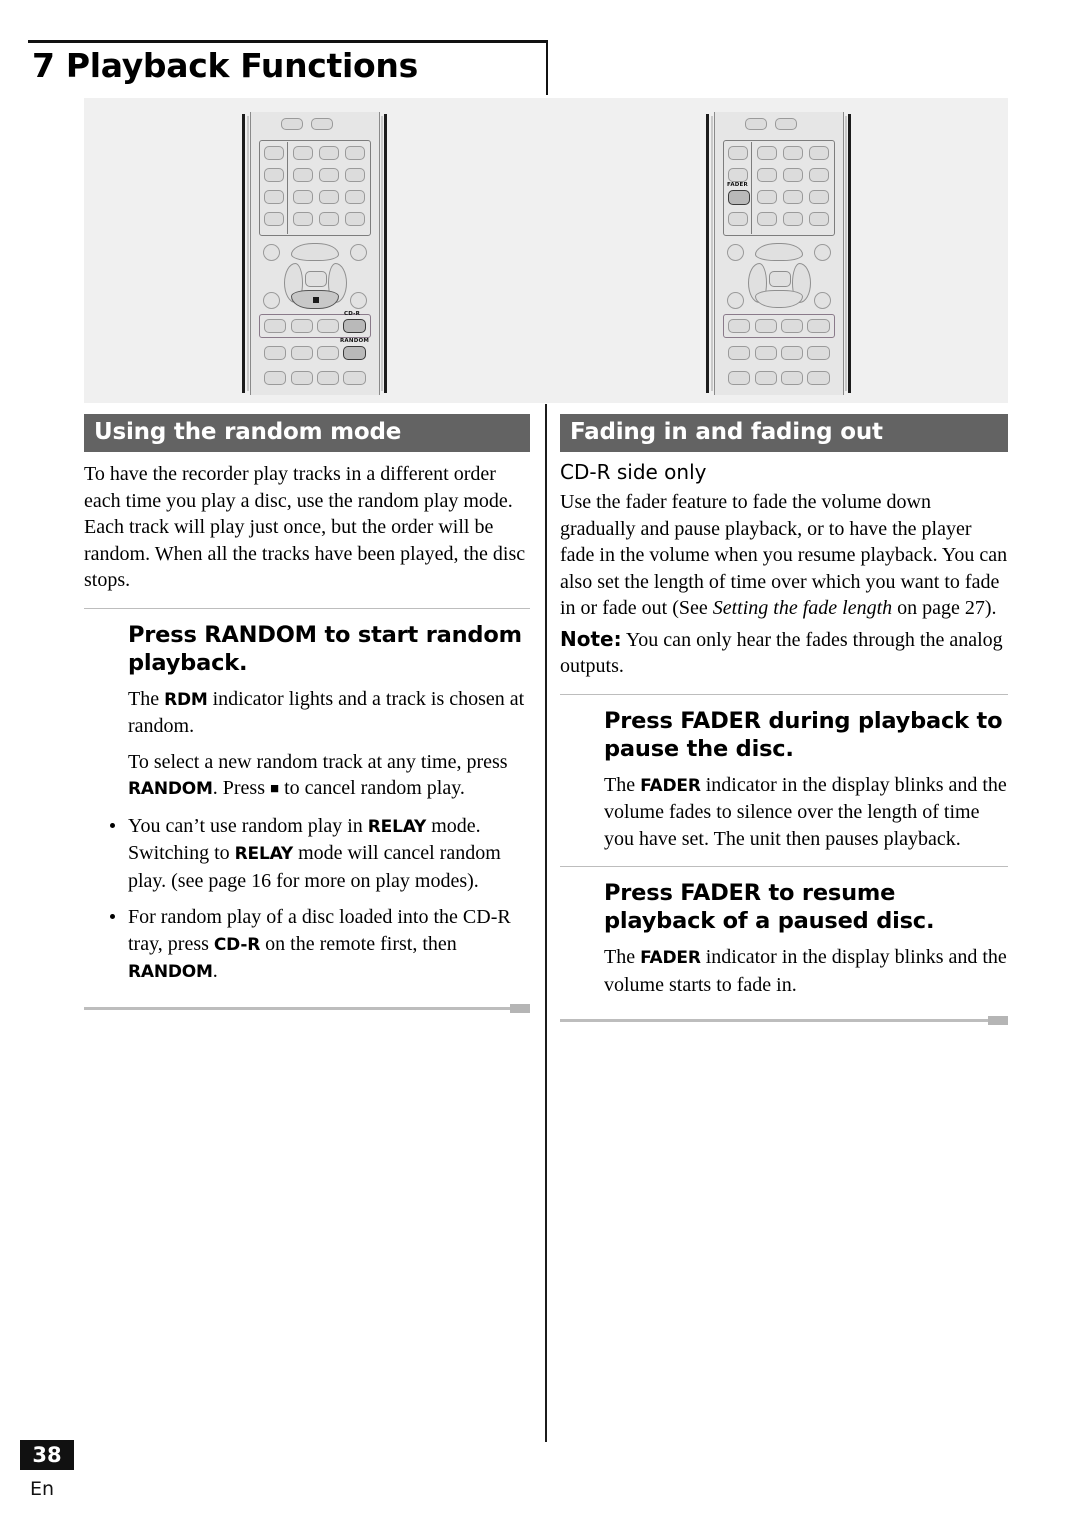 The width and height of the screenshot is (1080, 1526). I want to click on keypad2-button-r2c2, so click(767, 175).